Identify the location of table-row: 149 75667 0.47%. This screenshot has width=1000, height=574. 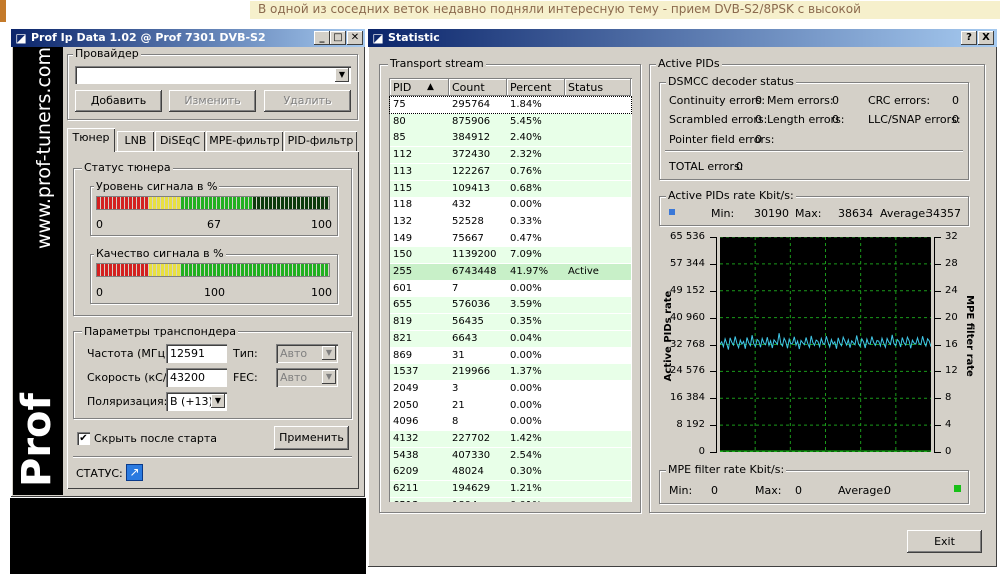
(510, 238).